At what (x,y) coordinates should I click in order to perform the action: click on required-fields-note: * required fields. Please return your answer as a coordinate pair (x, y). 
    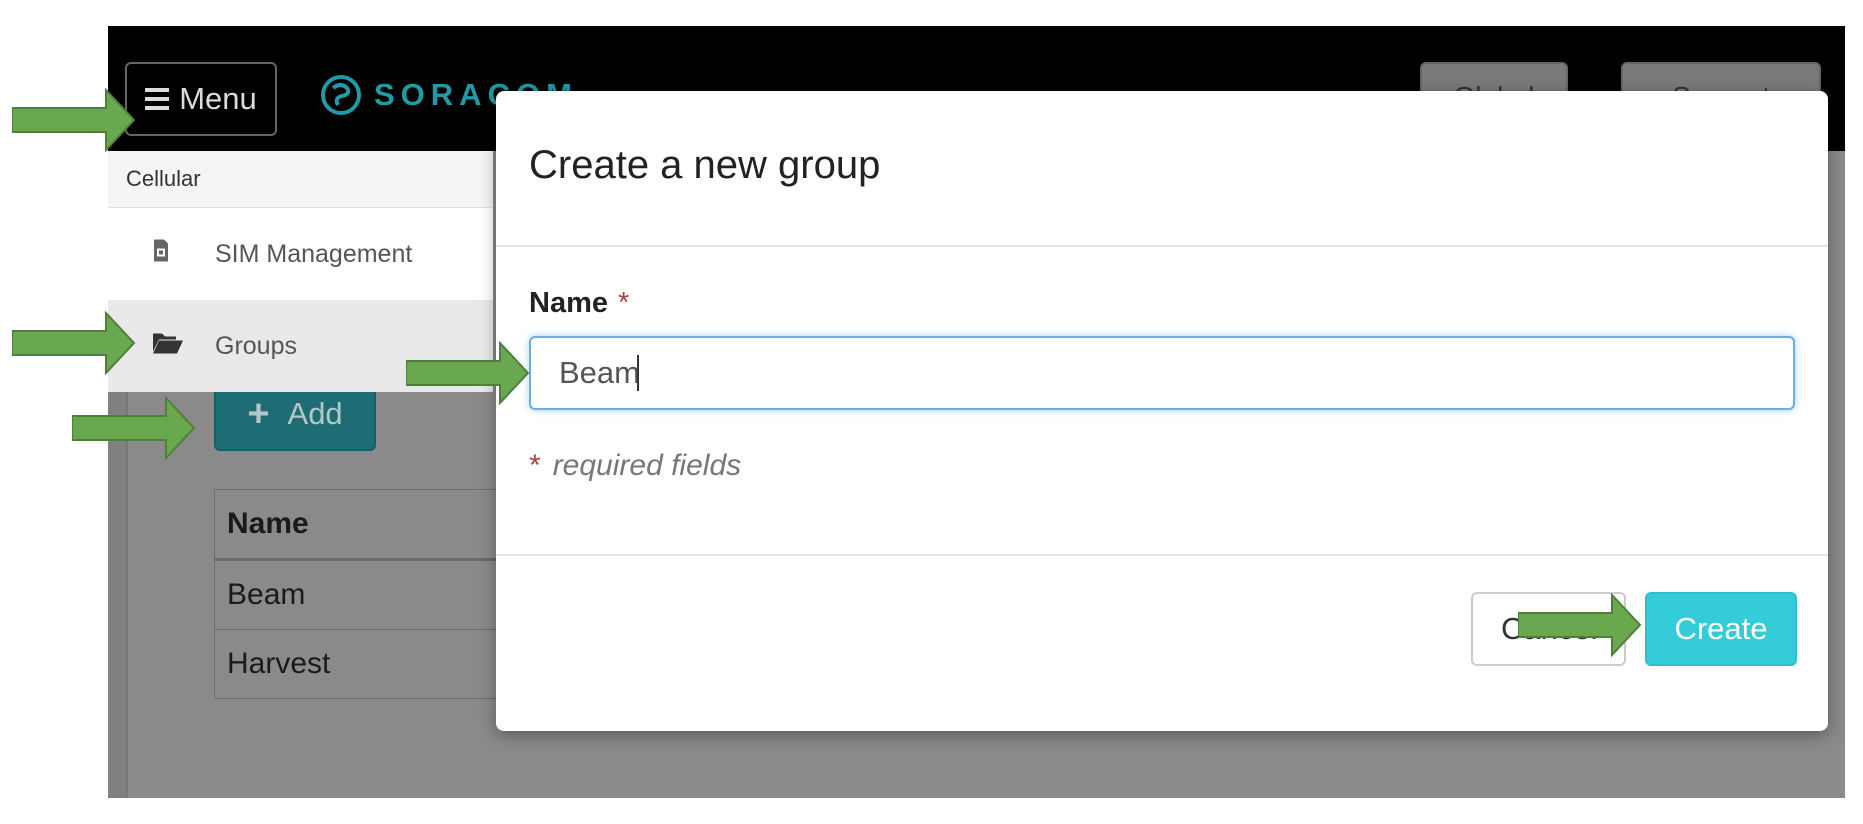
    Looking at the image, I should click on (635, 466).